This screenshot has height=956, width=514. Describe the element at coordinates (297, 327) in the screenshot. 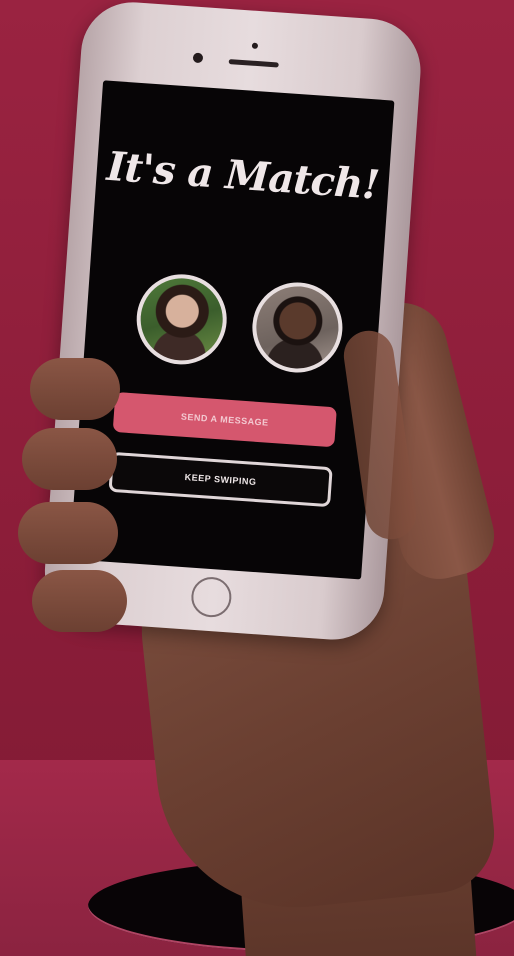

I see `avatar-right` at that location.